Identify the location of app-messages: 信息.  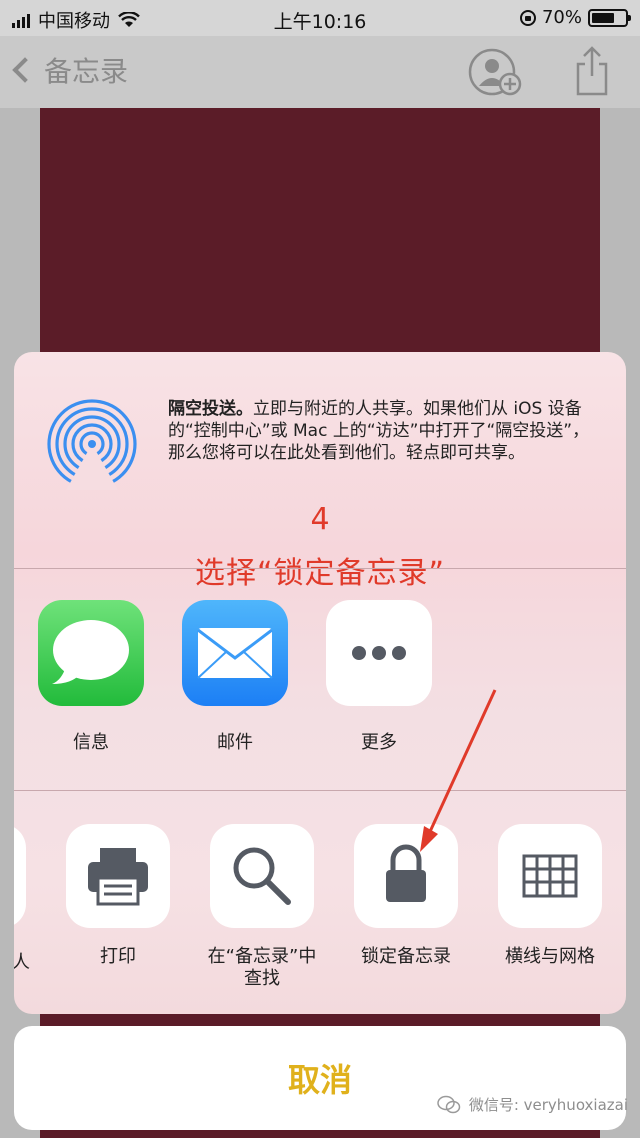
(91, 677).